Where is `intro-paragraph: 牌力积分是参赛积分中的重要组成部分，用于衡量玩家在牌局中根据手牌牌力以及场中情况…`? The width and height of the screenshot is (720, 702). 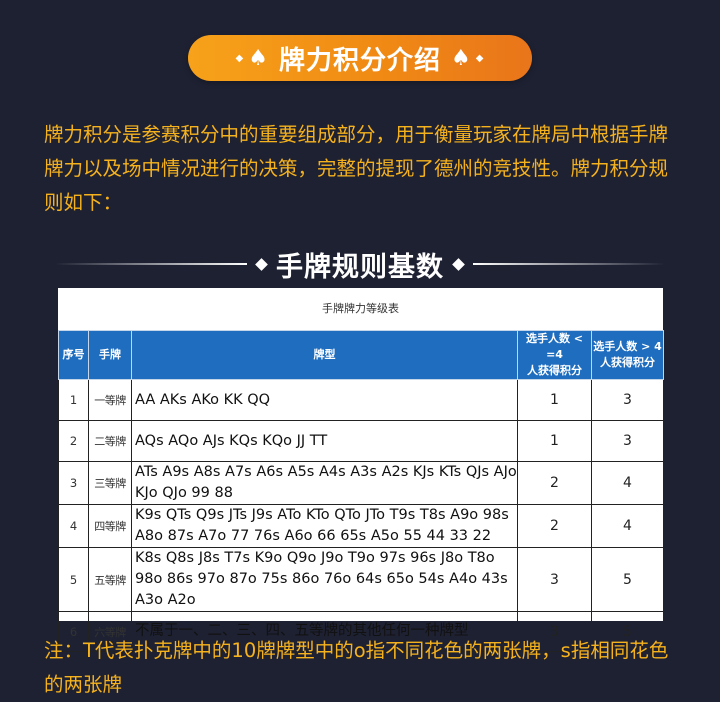 intro-paragraph: 牌力积分是参赛积分中的重要组成部分，用于衡量玩家在牌局中根据手牌牌力以及场中情况… is located at coordinates (356, 168).